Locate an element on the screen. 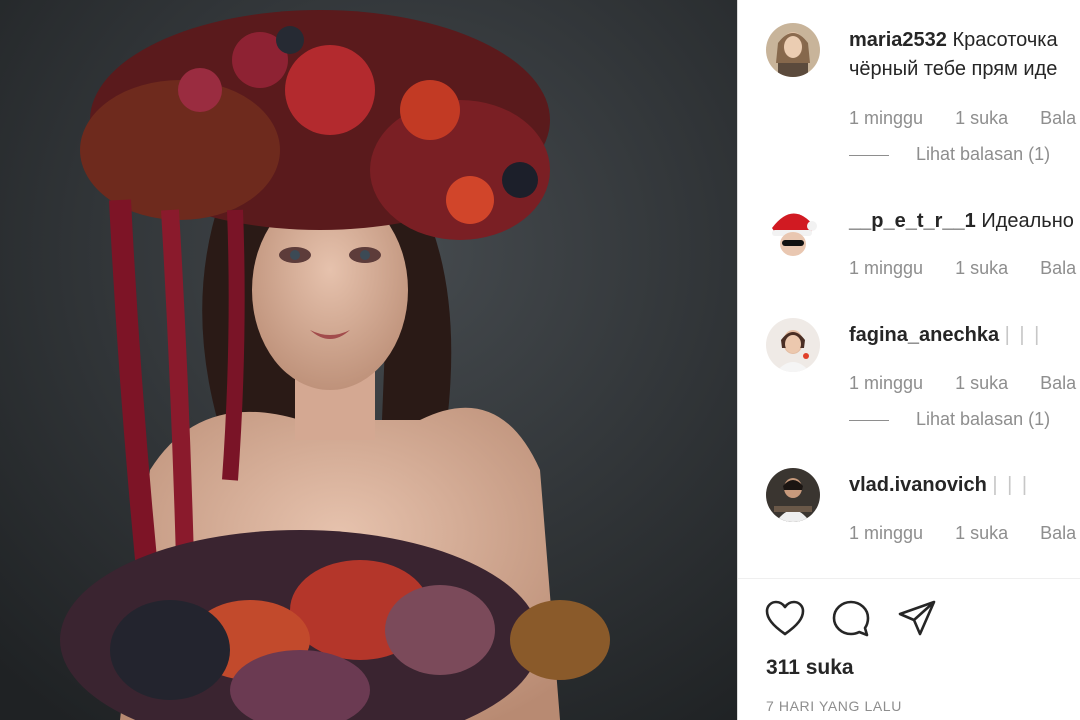 This screenshot has width=1080, height=720. comment-text: maria2532 Красоточка is located at coordinates (953, 40).